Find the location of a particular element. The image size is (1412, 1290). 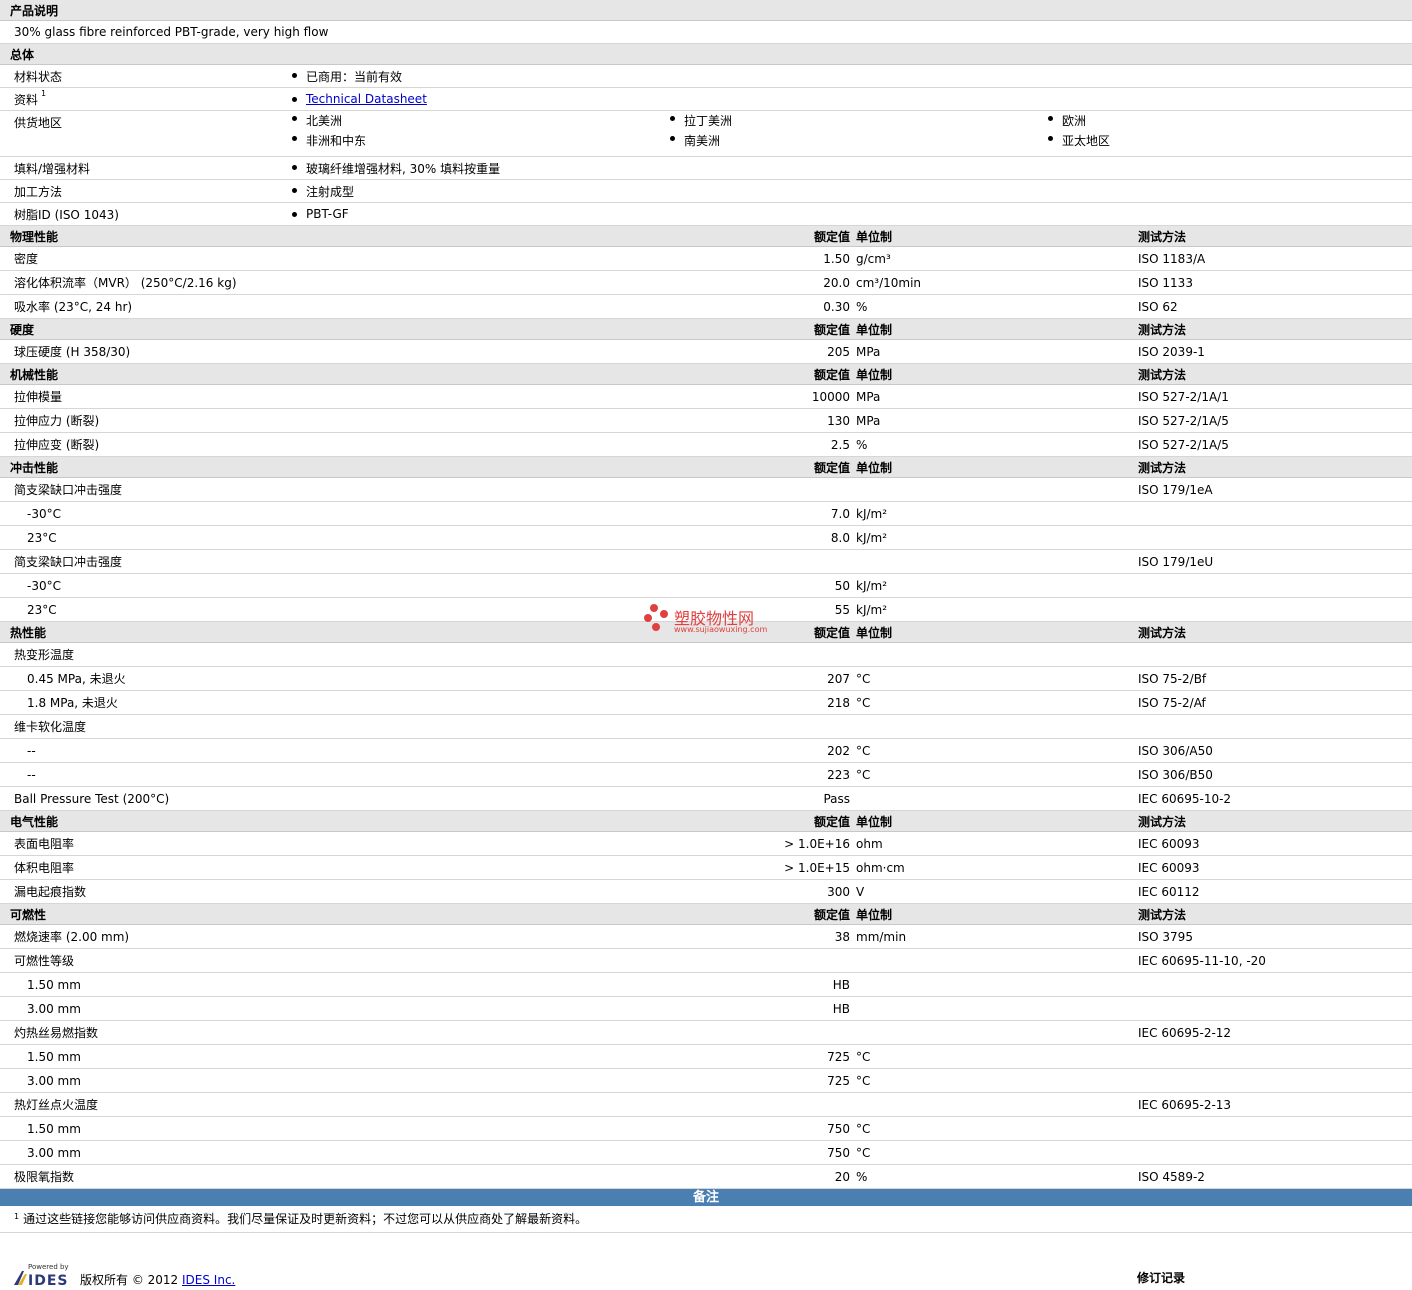

row-label: -- is located at coordinates (334, 750).